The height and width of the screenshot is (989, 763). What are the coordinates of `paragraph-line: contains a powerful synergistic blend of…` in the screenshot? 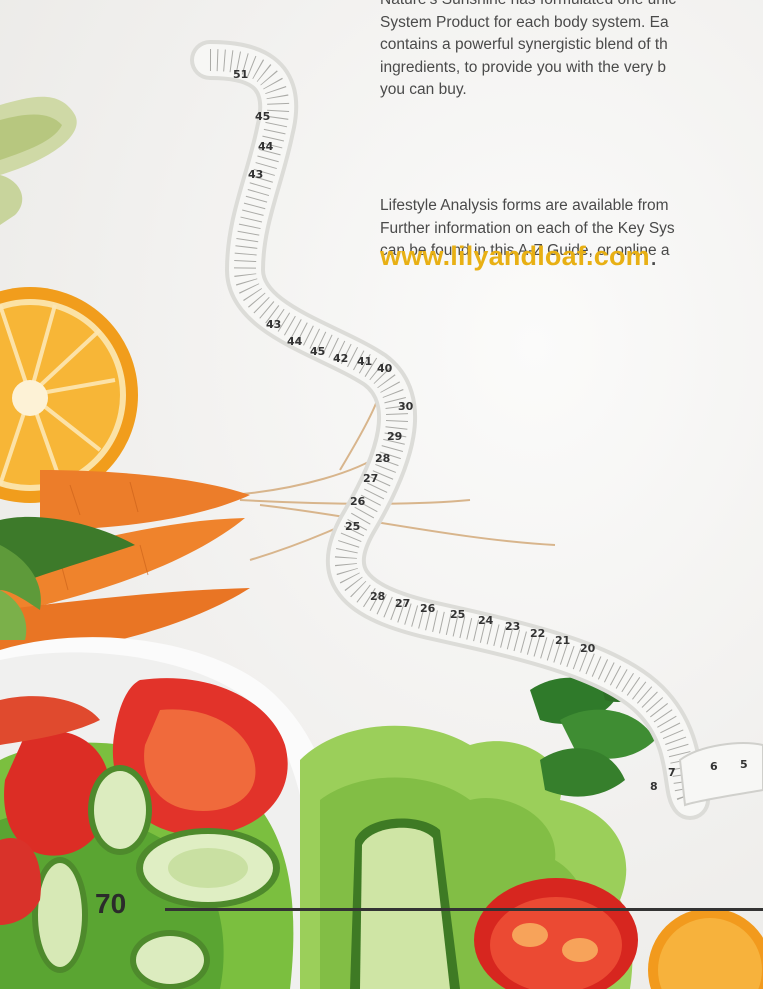 It's located at (524, 44).